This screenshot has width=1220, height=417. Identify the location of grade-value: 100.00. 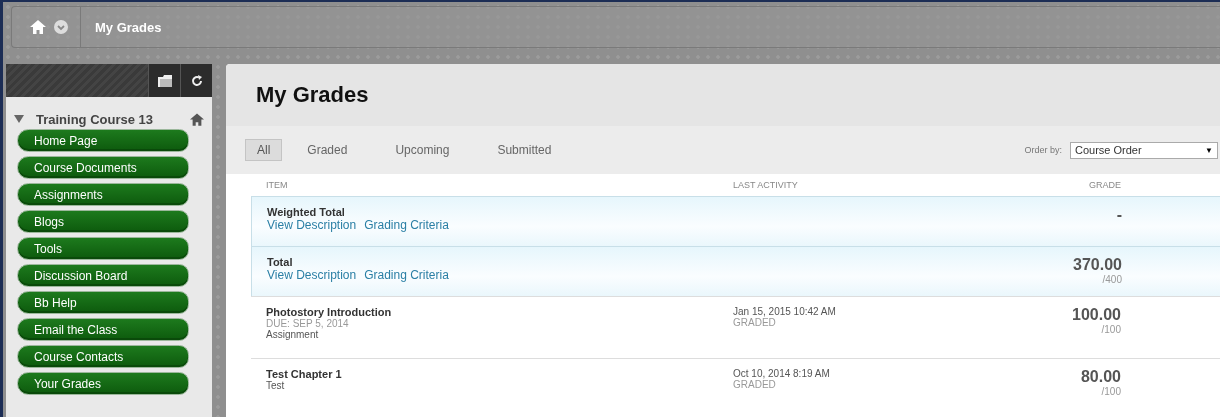
(1096, 315).